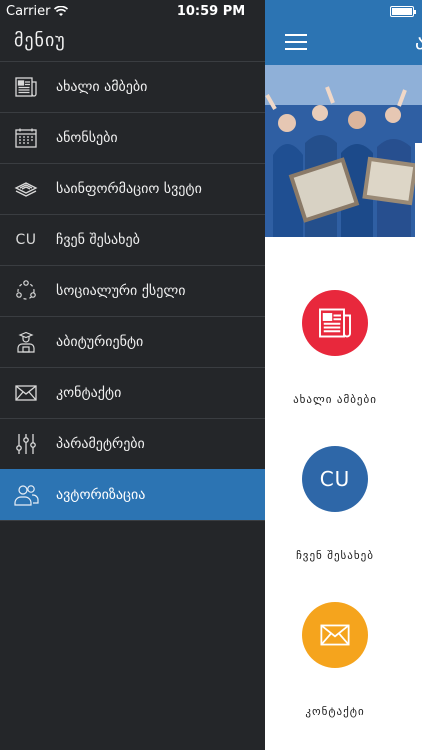 This screenshot has height=750, width=422. I want to click on menu-item-info-column: საინფორმაციო სვეტი, so click(132, 188).